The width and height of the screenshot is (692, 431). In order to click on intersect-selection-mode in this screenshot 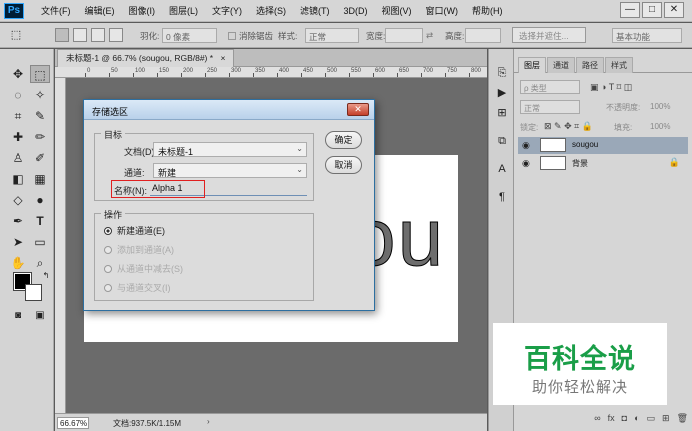, I will do `click(116, 35)`.